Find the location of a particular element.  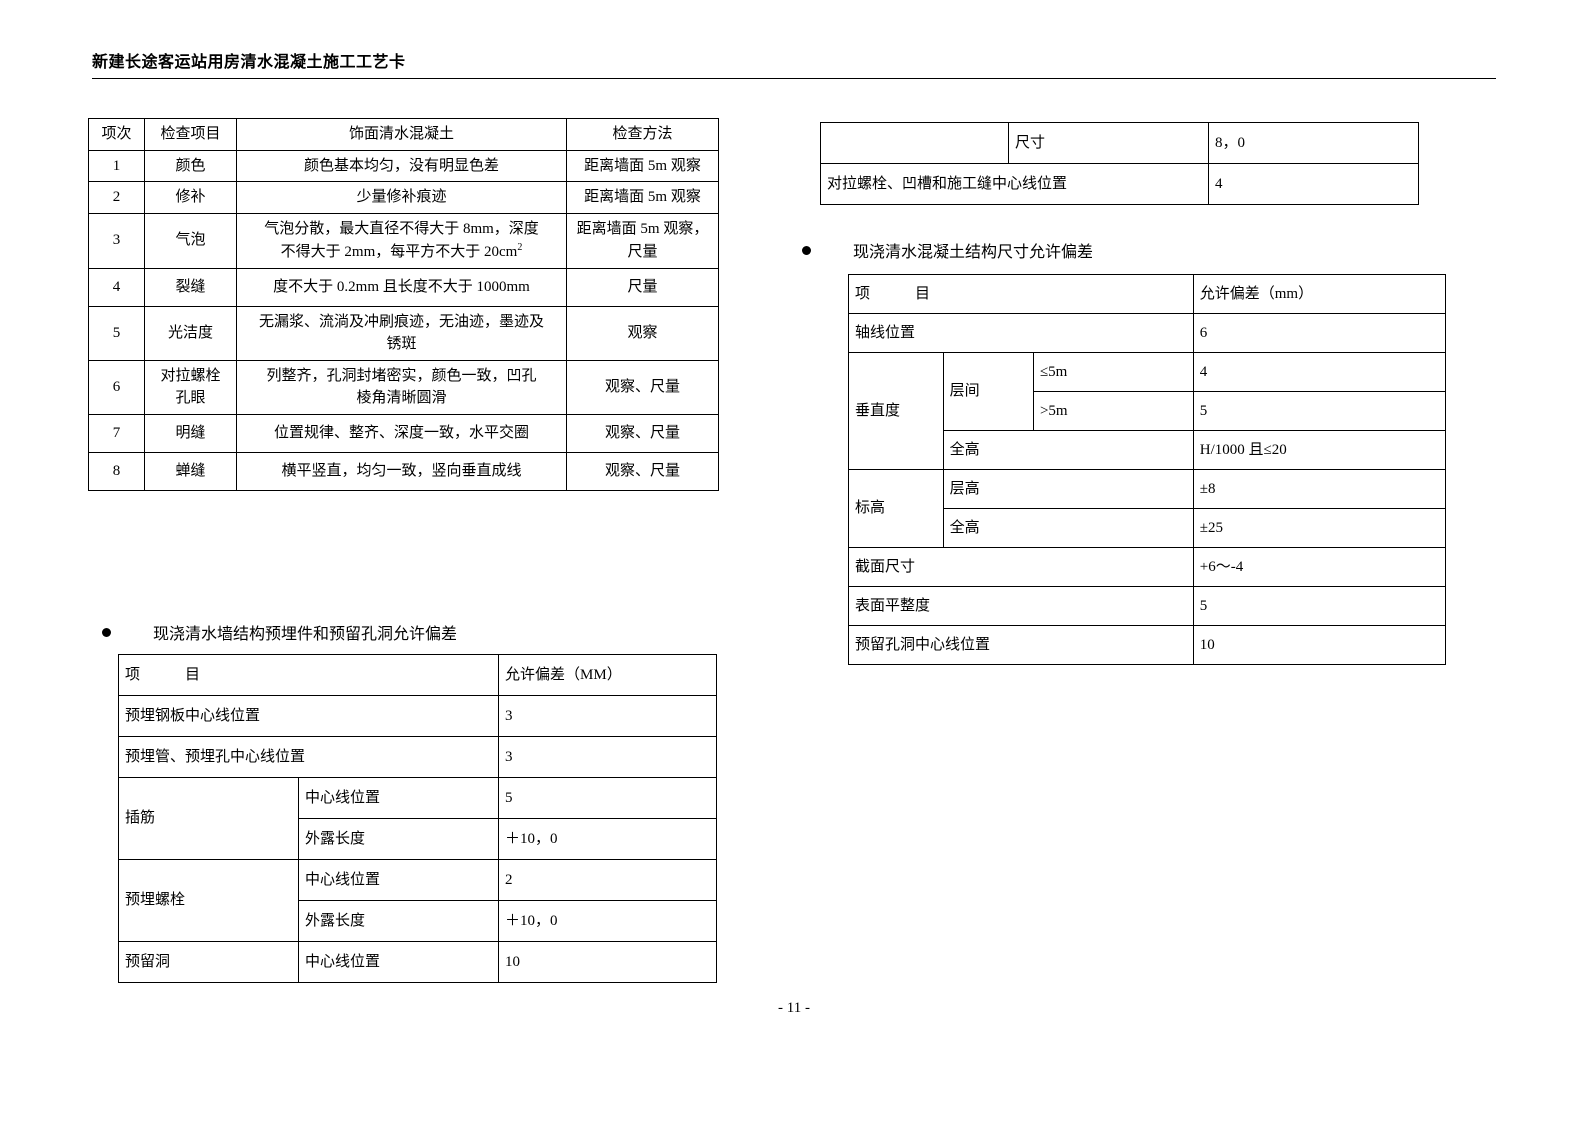

cell-value: 6 is located at coordinates (1319, 333).